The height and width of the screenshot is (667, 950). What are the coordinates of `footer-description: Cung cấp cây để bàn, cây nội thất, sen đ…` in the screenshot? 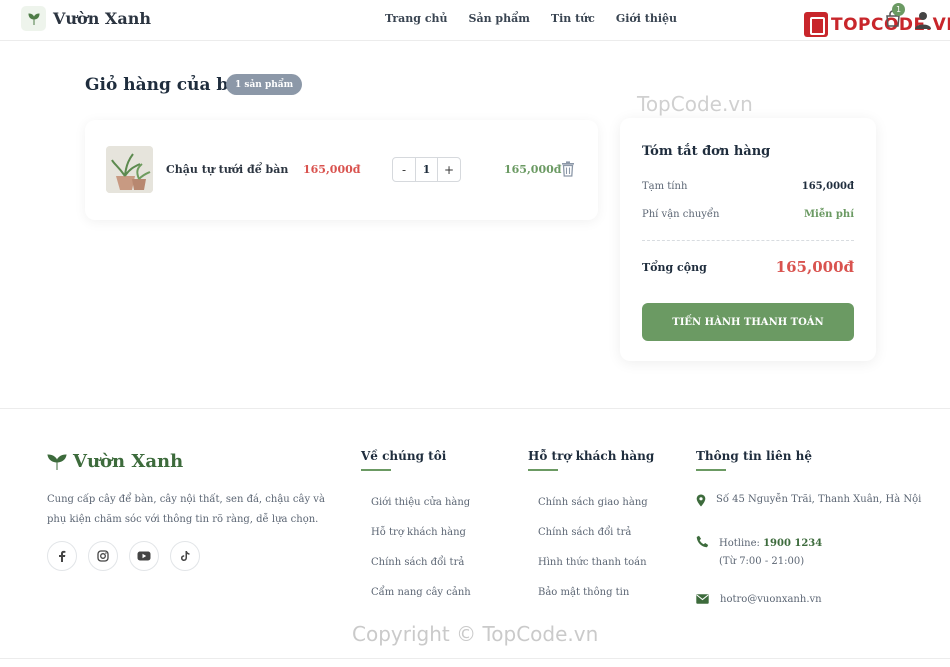 It's located at (186, 509).